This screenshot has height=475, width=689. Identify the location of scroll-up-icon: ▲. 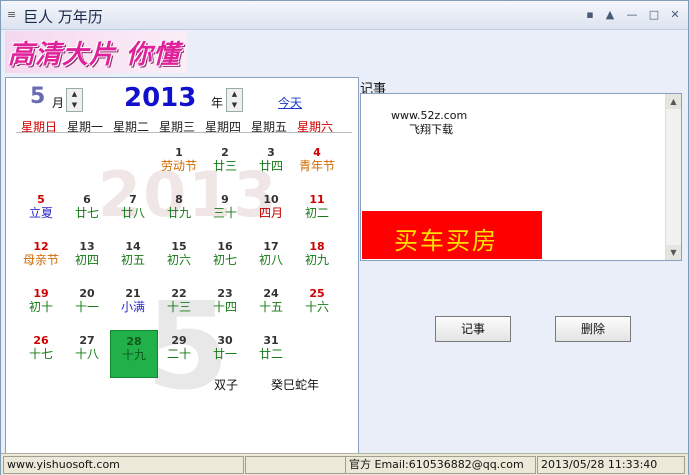
(673, 101).